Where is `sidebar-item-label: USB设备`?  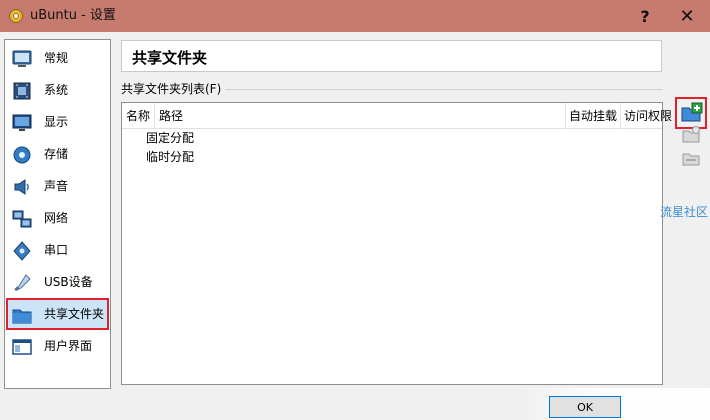 sidebar-item-label: USB设备 is located at coordinates (68, 282).